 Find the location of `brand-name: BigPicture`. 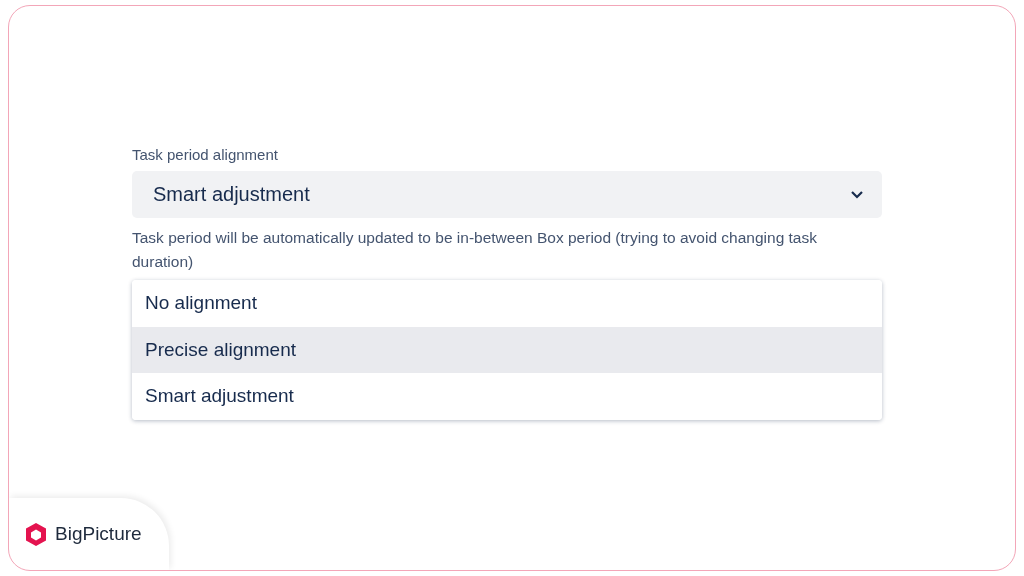

brand-name: BigPicture is located at coordinates (98, 534).